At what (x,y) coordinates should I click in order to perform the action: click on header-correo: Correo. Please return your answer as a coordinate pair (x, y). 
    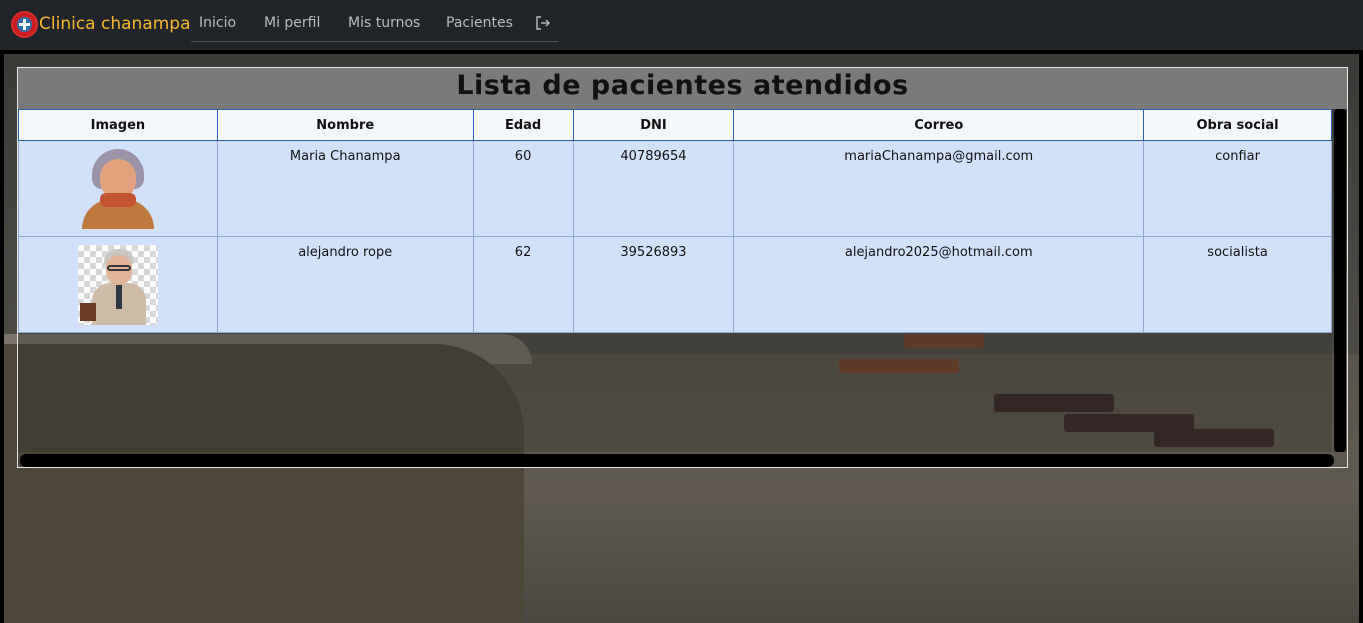
    Looking at the image, I should click on (939, 125).